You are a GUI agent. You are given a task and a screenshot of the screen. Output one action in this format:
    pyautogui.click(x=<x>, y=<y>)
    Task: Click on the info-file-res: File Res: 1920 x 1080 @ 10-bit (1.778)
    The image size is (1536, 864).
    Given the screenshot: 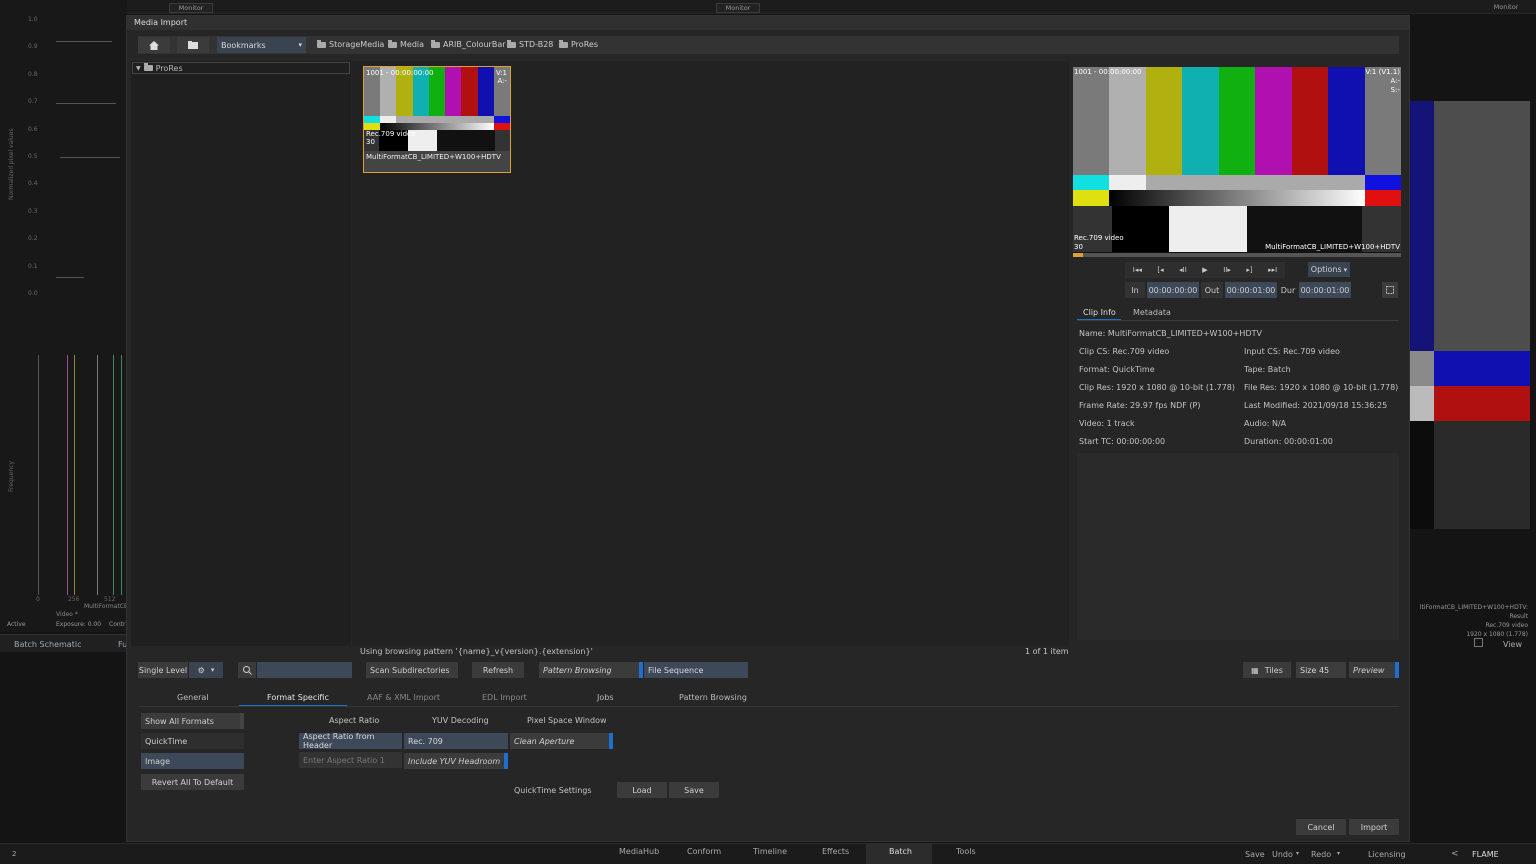 What is the action you would take?
    pyautogui.click(x=1321, y=387)
    